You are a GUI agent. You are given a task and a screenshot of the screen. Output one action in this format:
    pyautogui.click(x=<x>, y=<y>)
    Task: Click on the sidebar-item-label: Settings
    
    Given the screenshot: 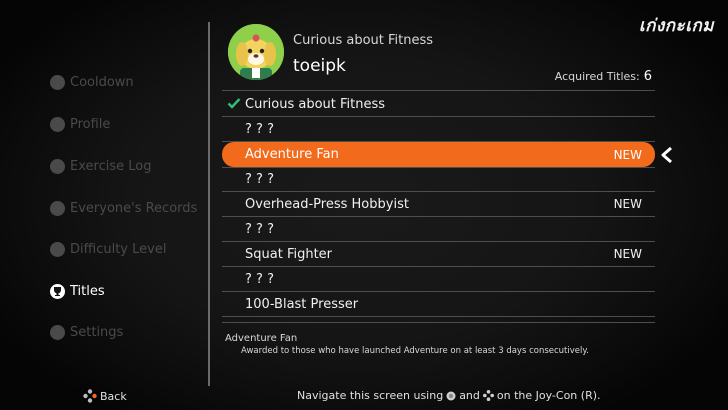 What is the action you would take?
    pyautogui.click(x=97, y=332)
    